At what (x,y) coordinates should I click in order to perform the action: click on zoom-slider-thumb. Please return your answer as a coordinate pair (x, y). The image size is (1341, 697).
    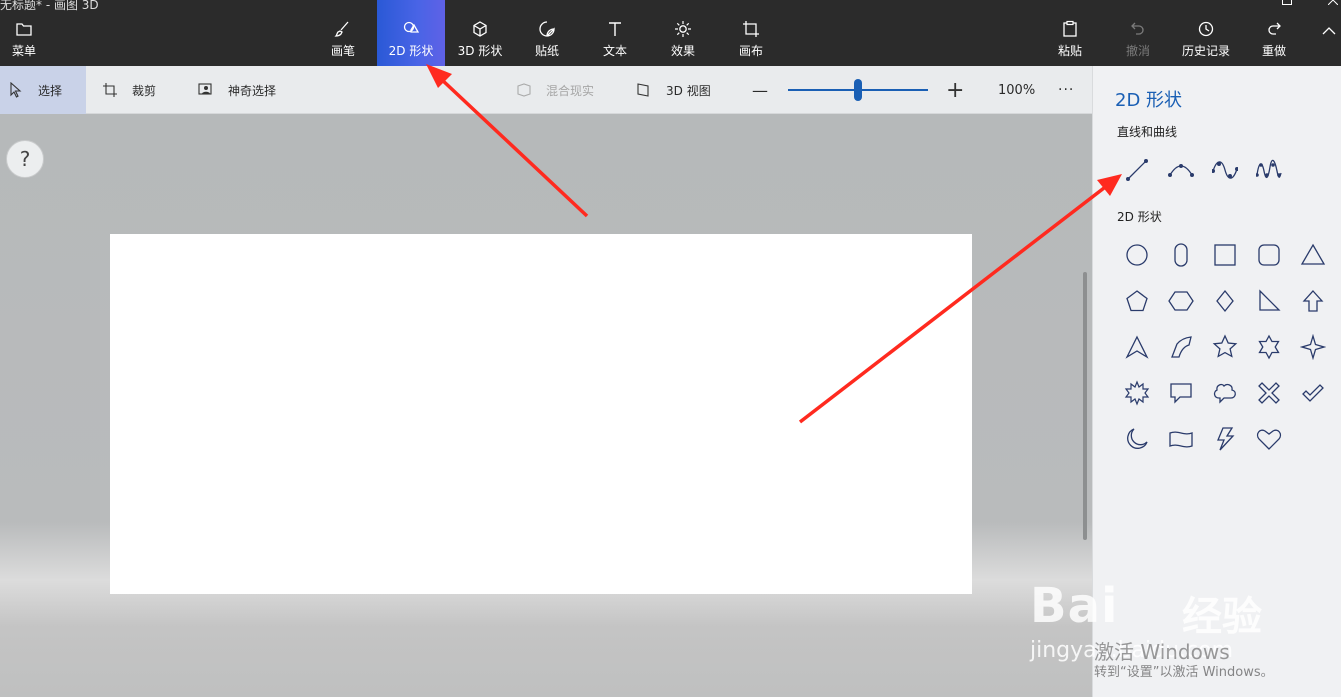
    Looking at the image, I should click on (858, 90).